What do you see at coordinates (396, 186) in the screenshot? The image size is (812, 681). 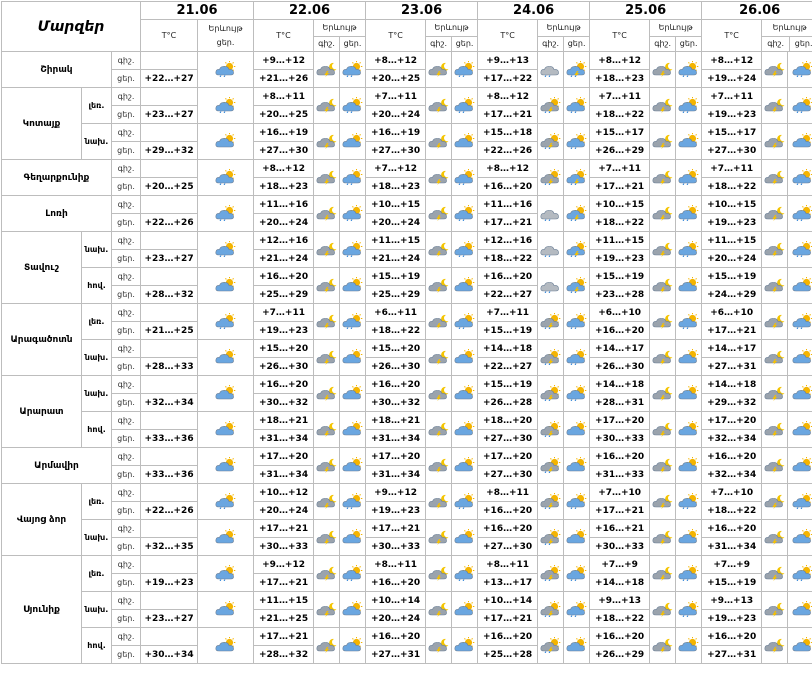 I see `day-temp: +18…+23` at bounding box center [396, 186].